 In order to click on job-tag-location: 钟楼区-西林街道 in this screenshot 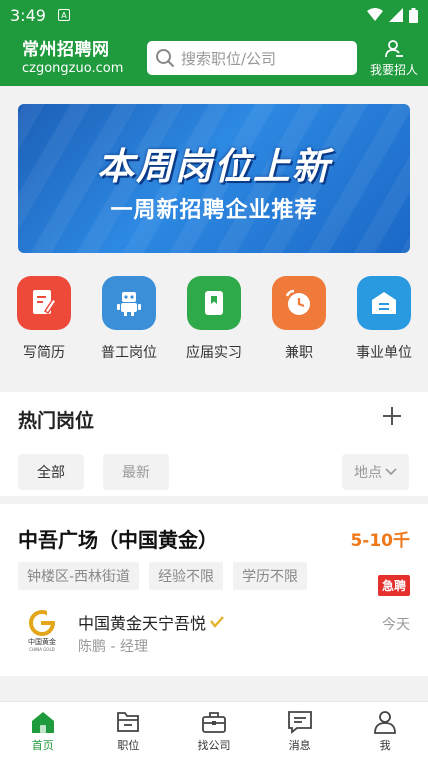, I will do `click(79, 576)`.